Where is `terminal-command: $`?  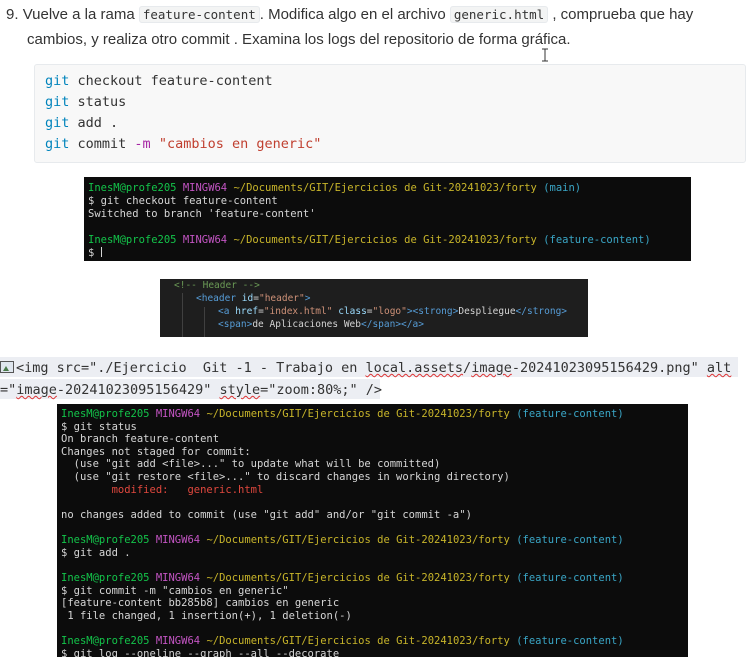 terminal-command: $ is located at coordinates (95, 253).